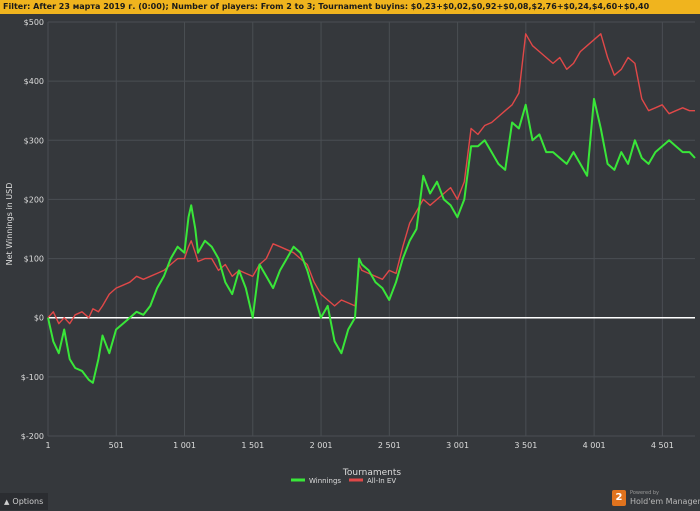  What do you see at coordinates (39, 318) in the screenshot?
I see `y-tick-label: $0` at bounding box center [39, 318].